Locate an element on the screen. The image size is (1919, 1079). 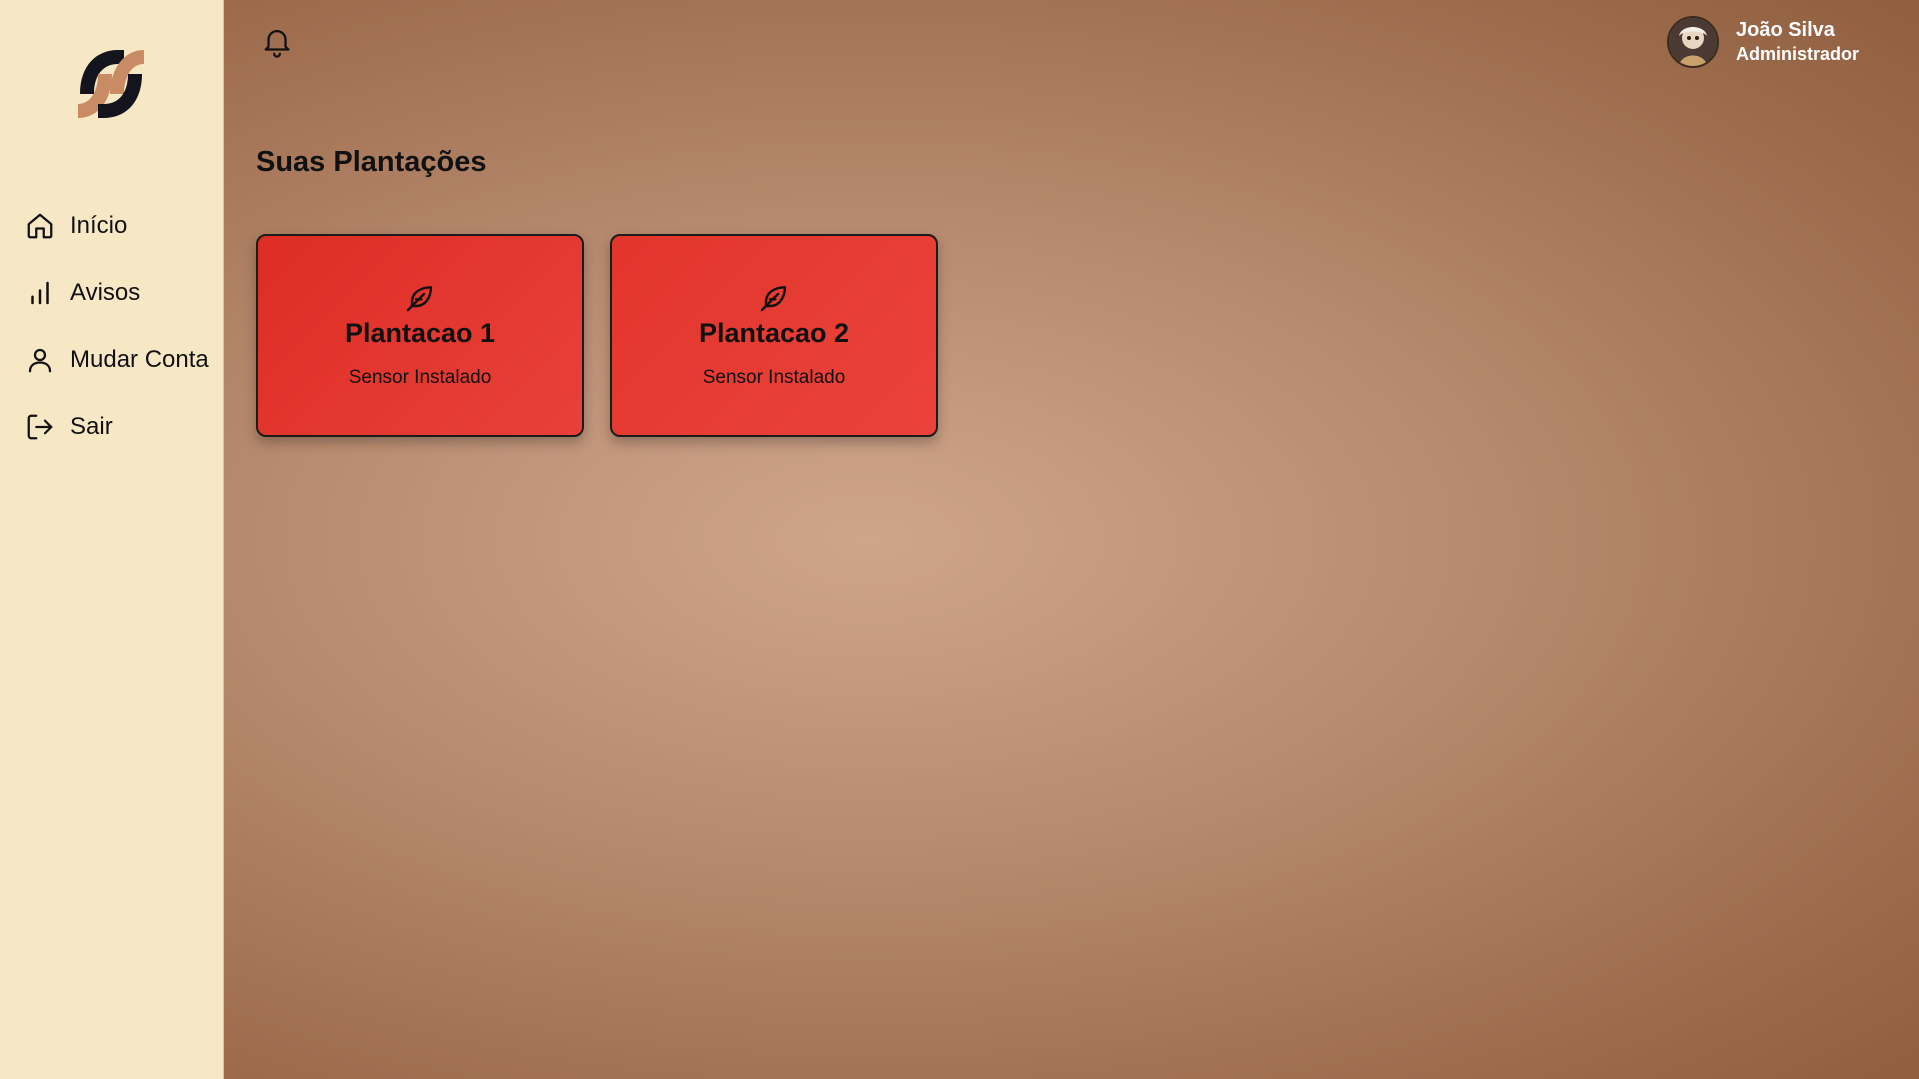
sidebar-item-inicio: Início is located at coordinates (112, 226).